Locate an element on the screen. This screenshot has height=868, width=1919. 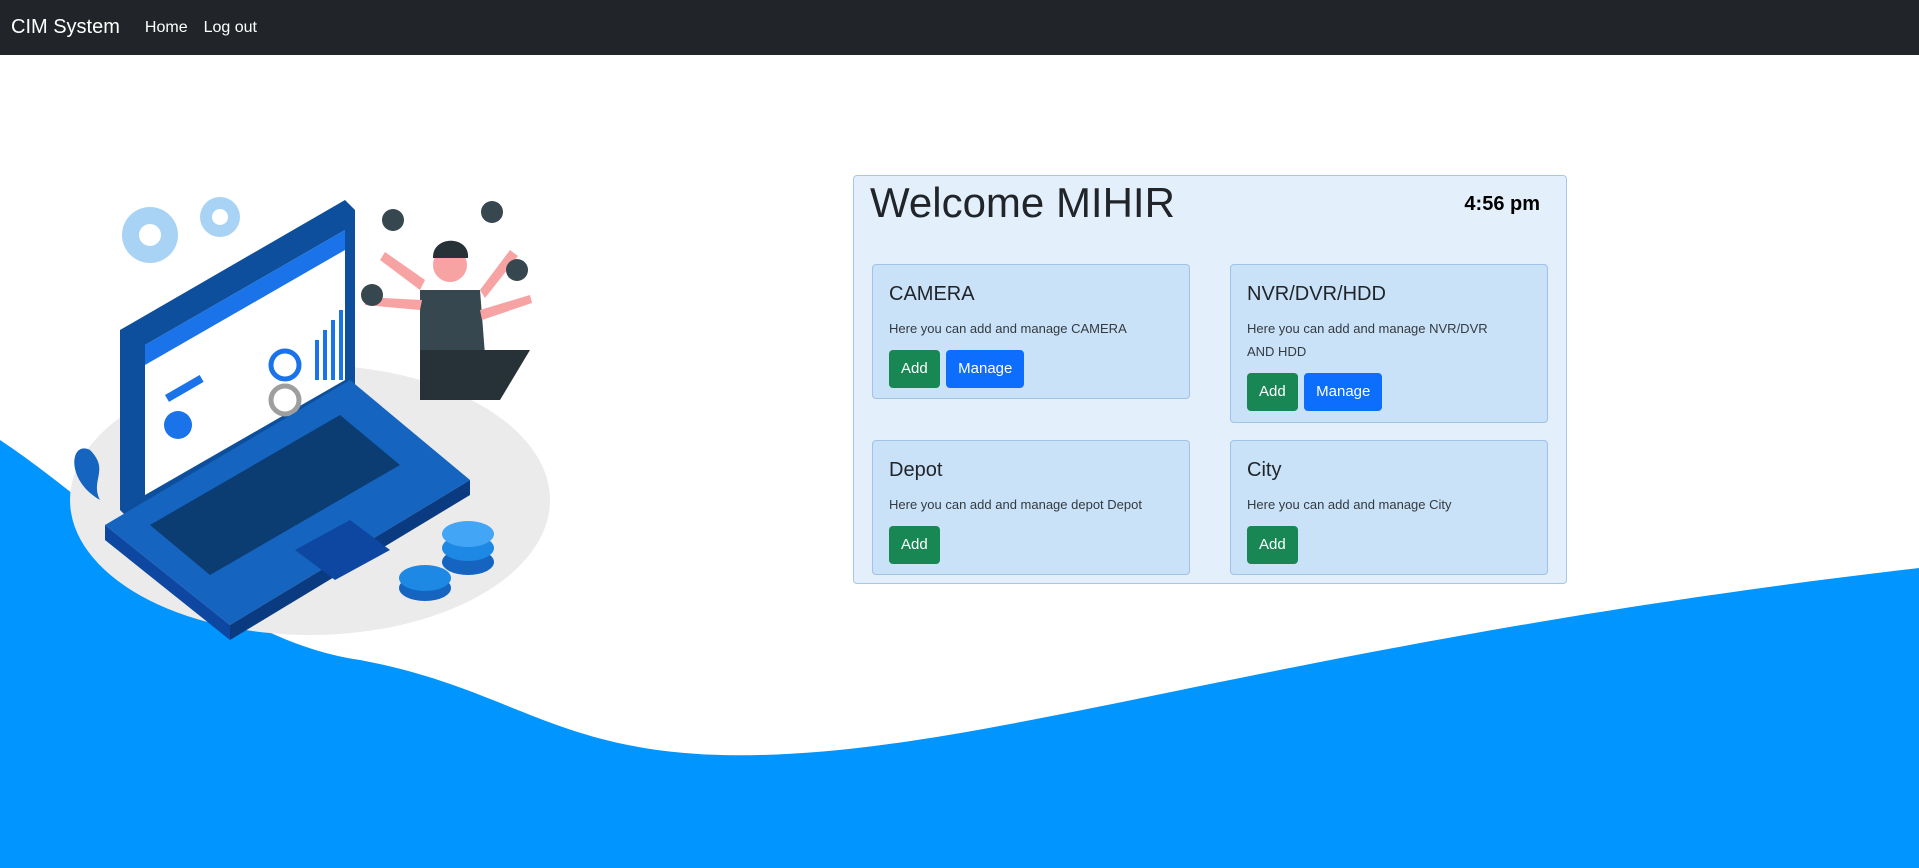
card-text: Here you can add and manage City is located at coordinates (1349, 504).